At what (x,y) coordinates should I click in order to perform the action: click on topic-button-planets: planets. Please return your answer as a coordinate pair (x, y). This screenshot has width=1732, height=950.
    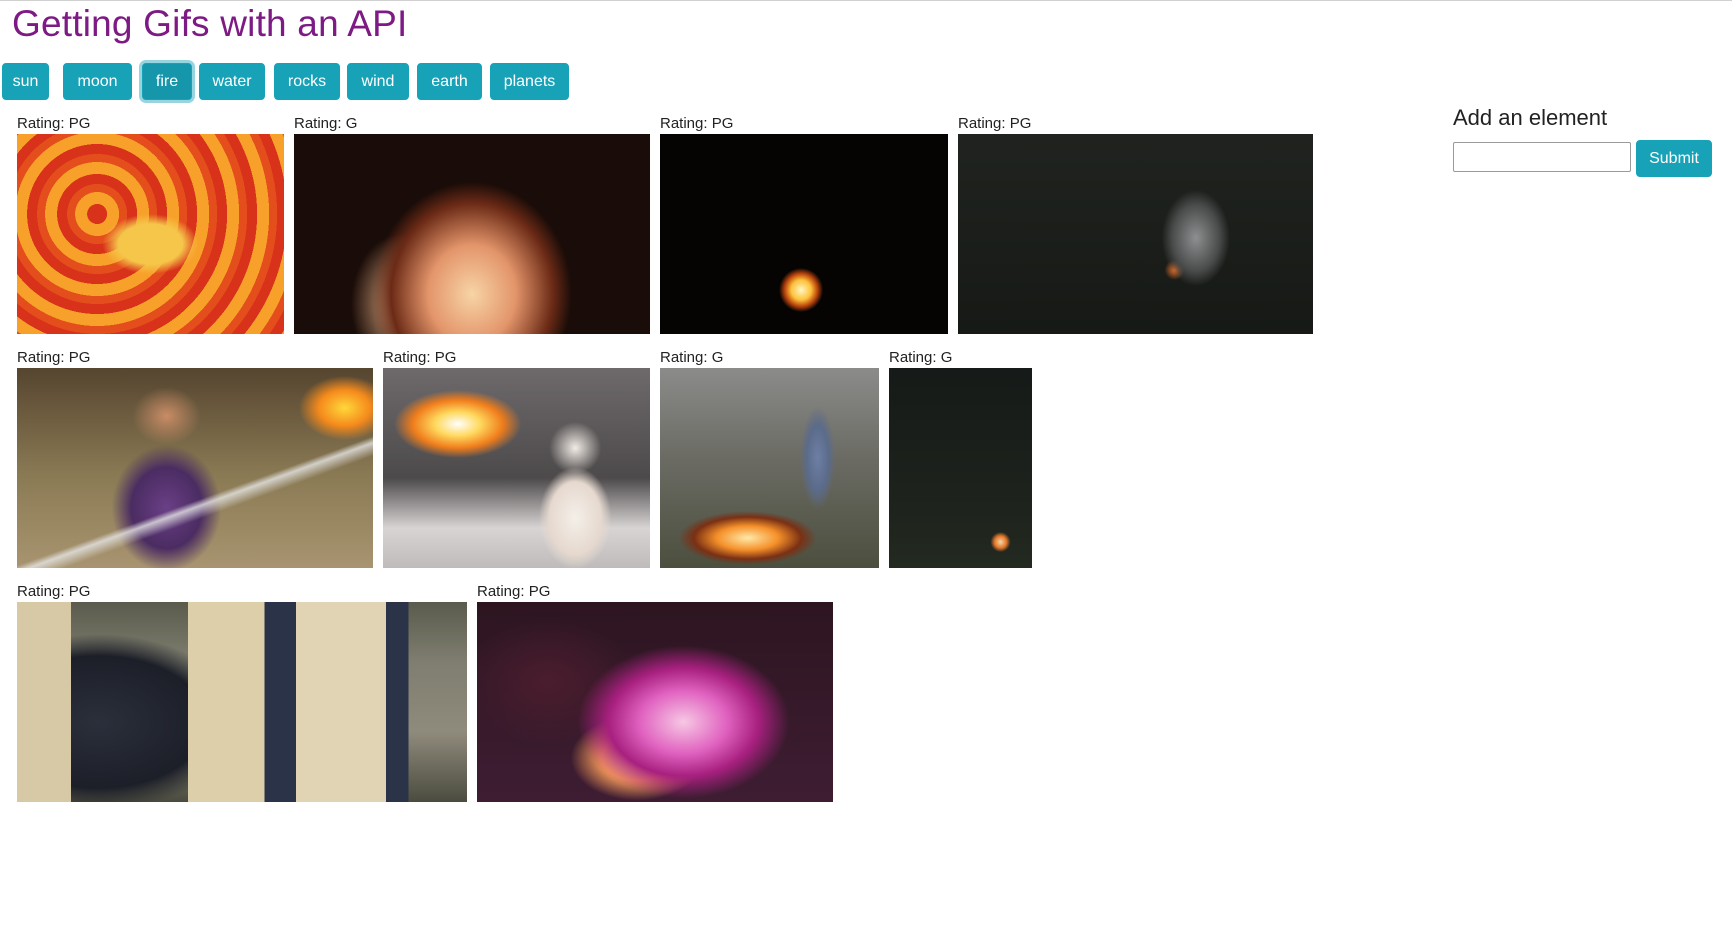
    Looking at the image, I should click on (529, 81).